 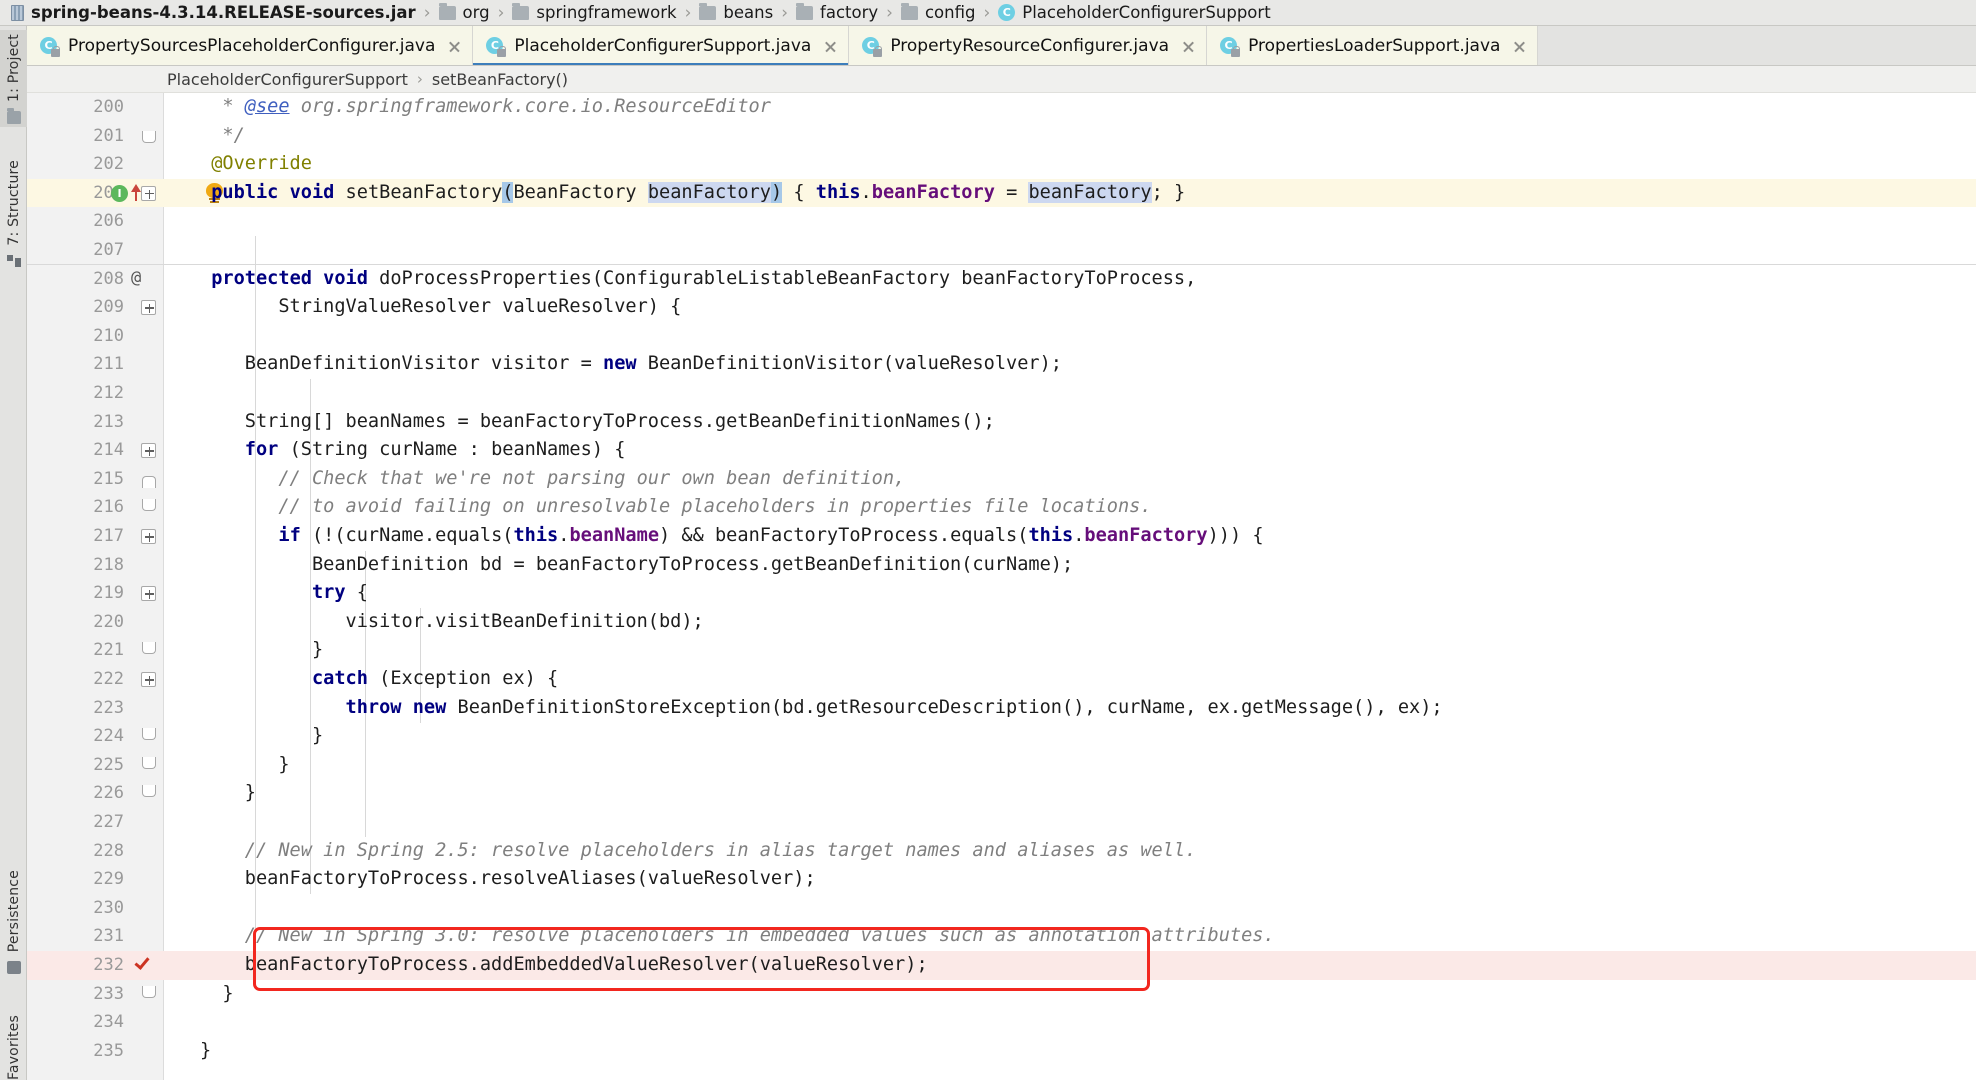 What do you see at coordinates (441, 307) in the screenshot?
I see `code-line: StringValueResolver valueResolver) {` at bounding box center [441, 307].